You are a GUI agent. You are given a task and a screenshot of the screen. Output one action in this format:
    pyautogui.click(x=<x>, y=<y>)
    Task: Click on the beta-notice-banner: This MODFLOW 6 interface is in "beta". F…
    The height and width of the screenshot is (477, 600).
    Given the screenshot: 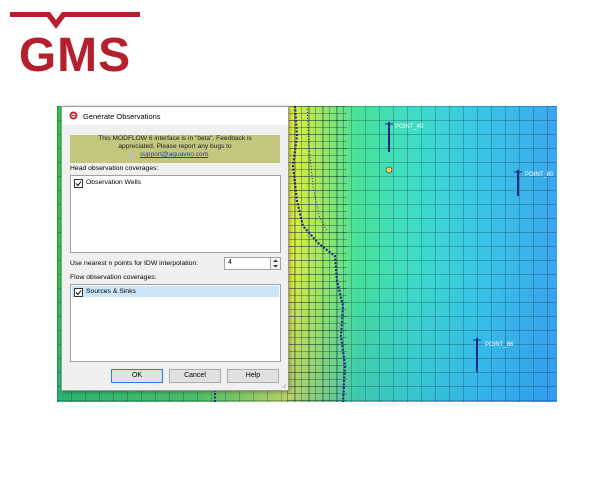 What is the action you would take?
    pyautogui.click(x=175, y=149)
    